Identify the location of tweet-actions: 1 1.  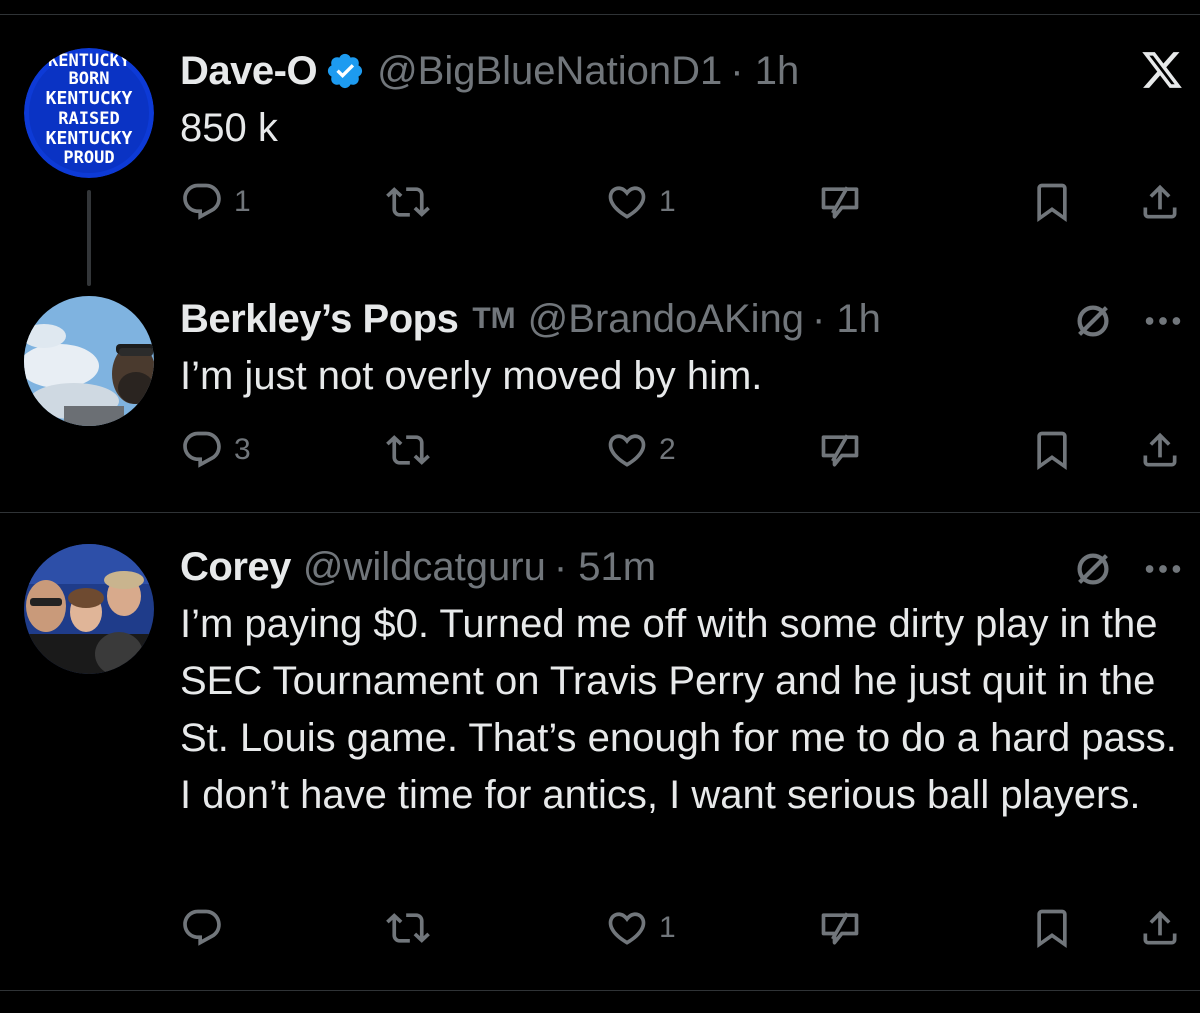
(600, 202).